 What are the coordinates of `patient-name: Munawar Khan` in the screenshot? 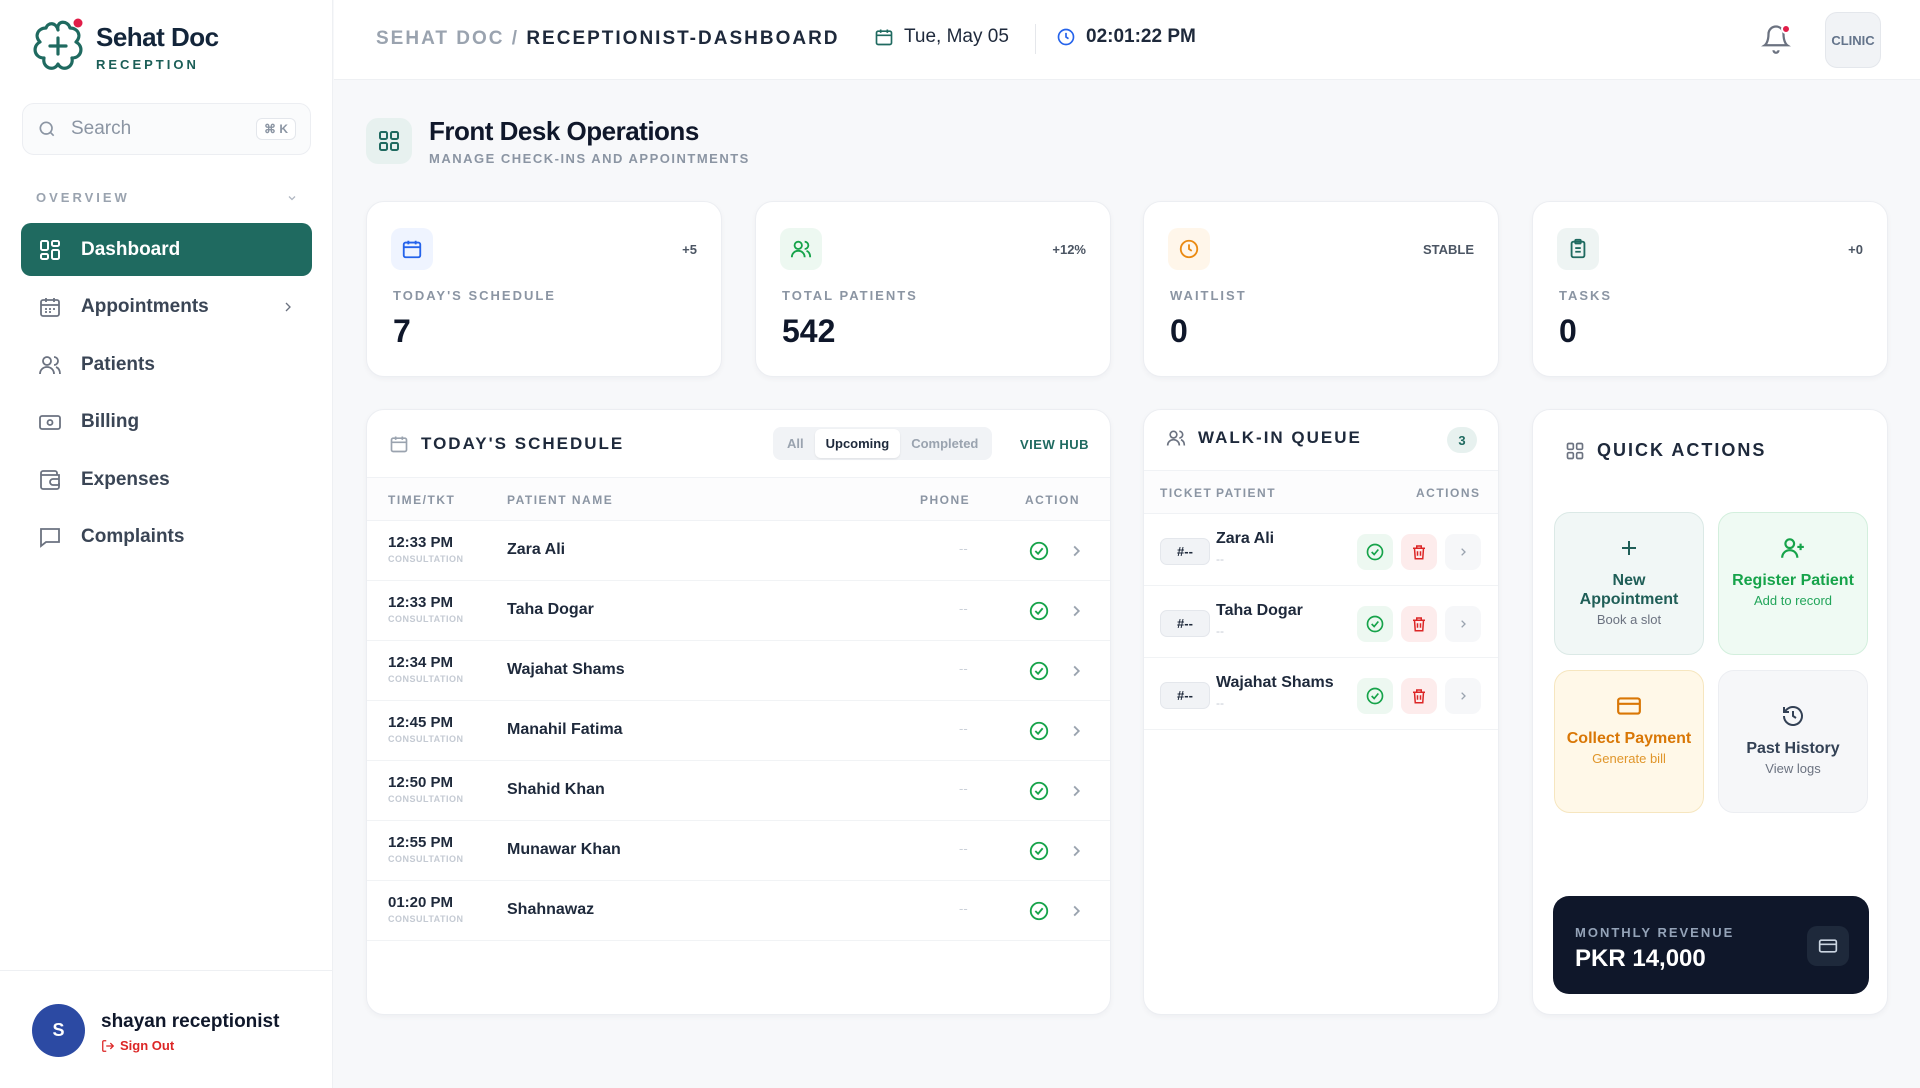 It's located at (564, 850).